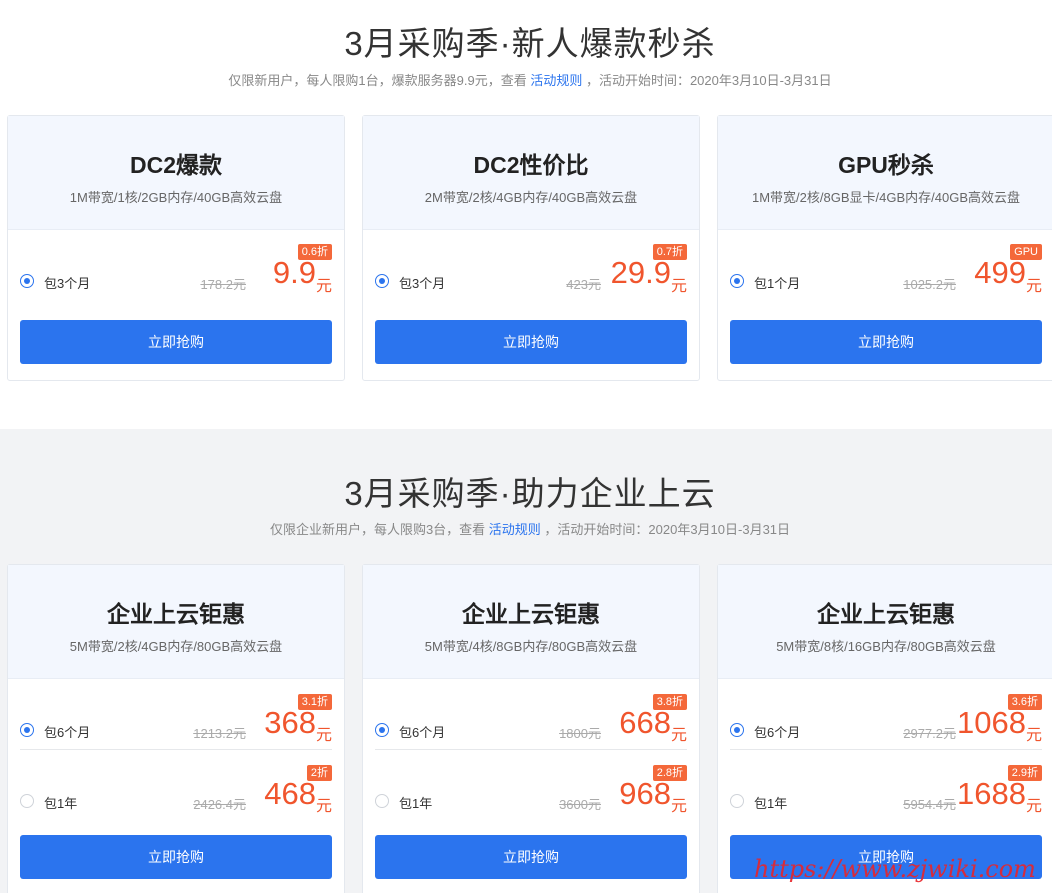  Describe the element at coordinates (1024, 702) in the screenshot. I see `discount-badge: 3.6折` at that location.